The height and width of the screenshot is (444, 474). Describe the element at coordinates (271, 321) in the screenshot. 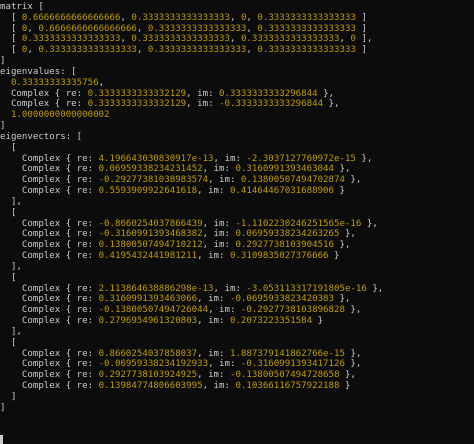

I see `numeric-value: 0.2073223351584` at that location.